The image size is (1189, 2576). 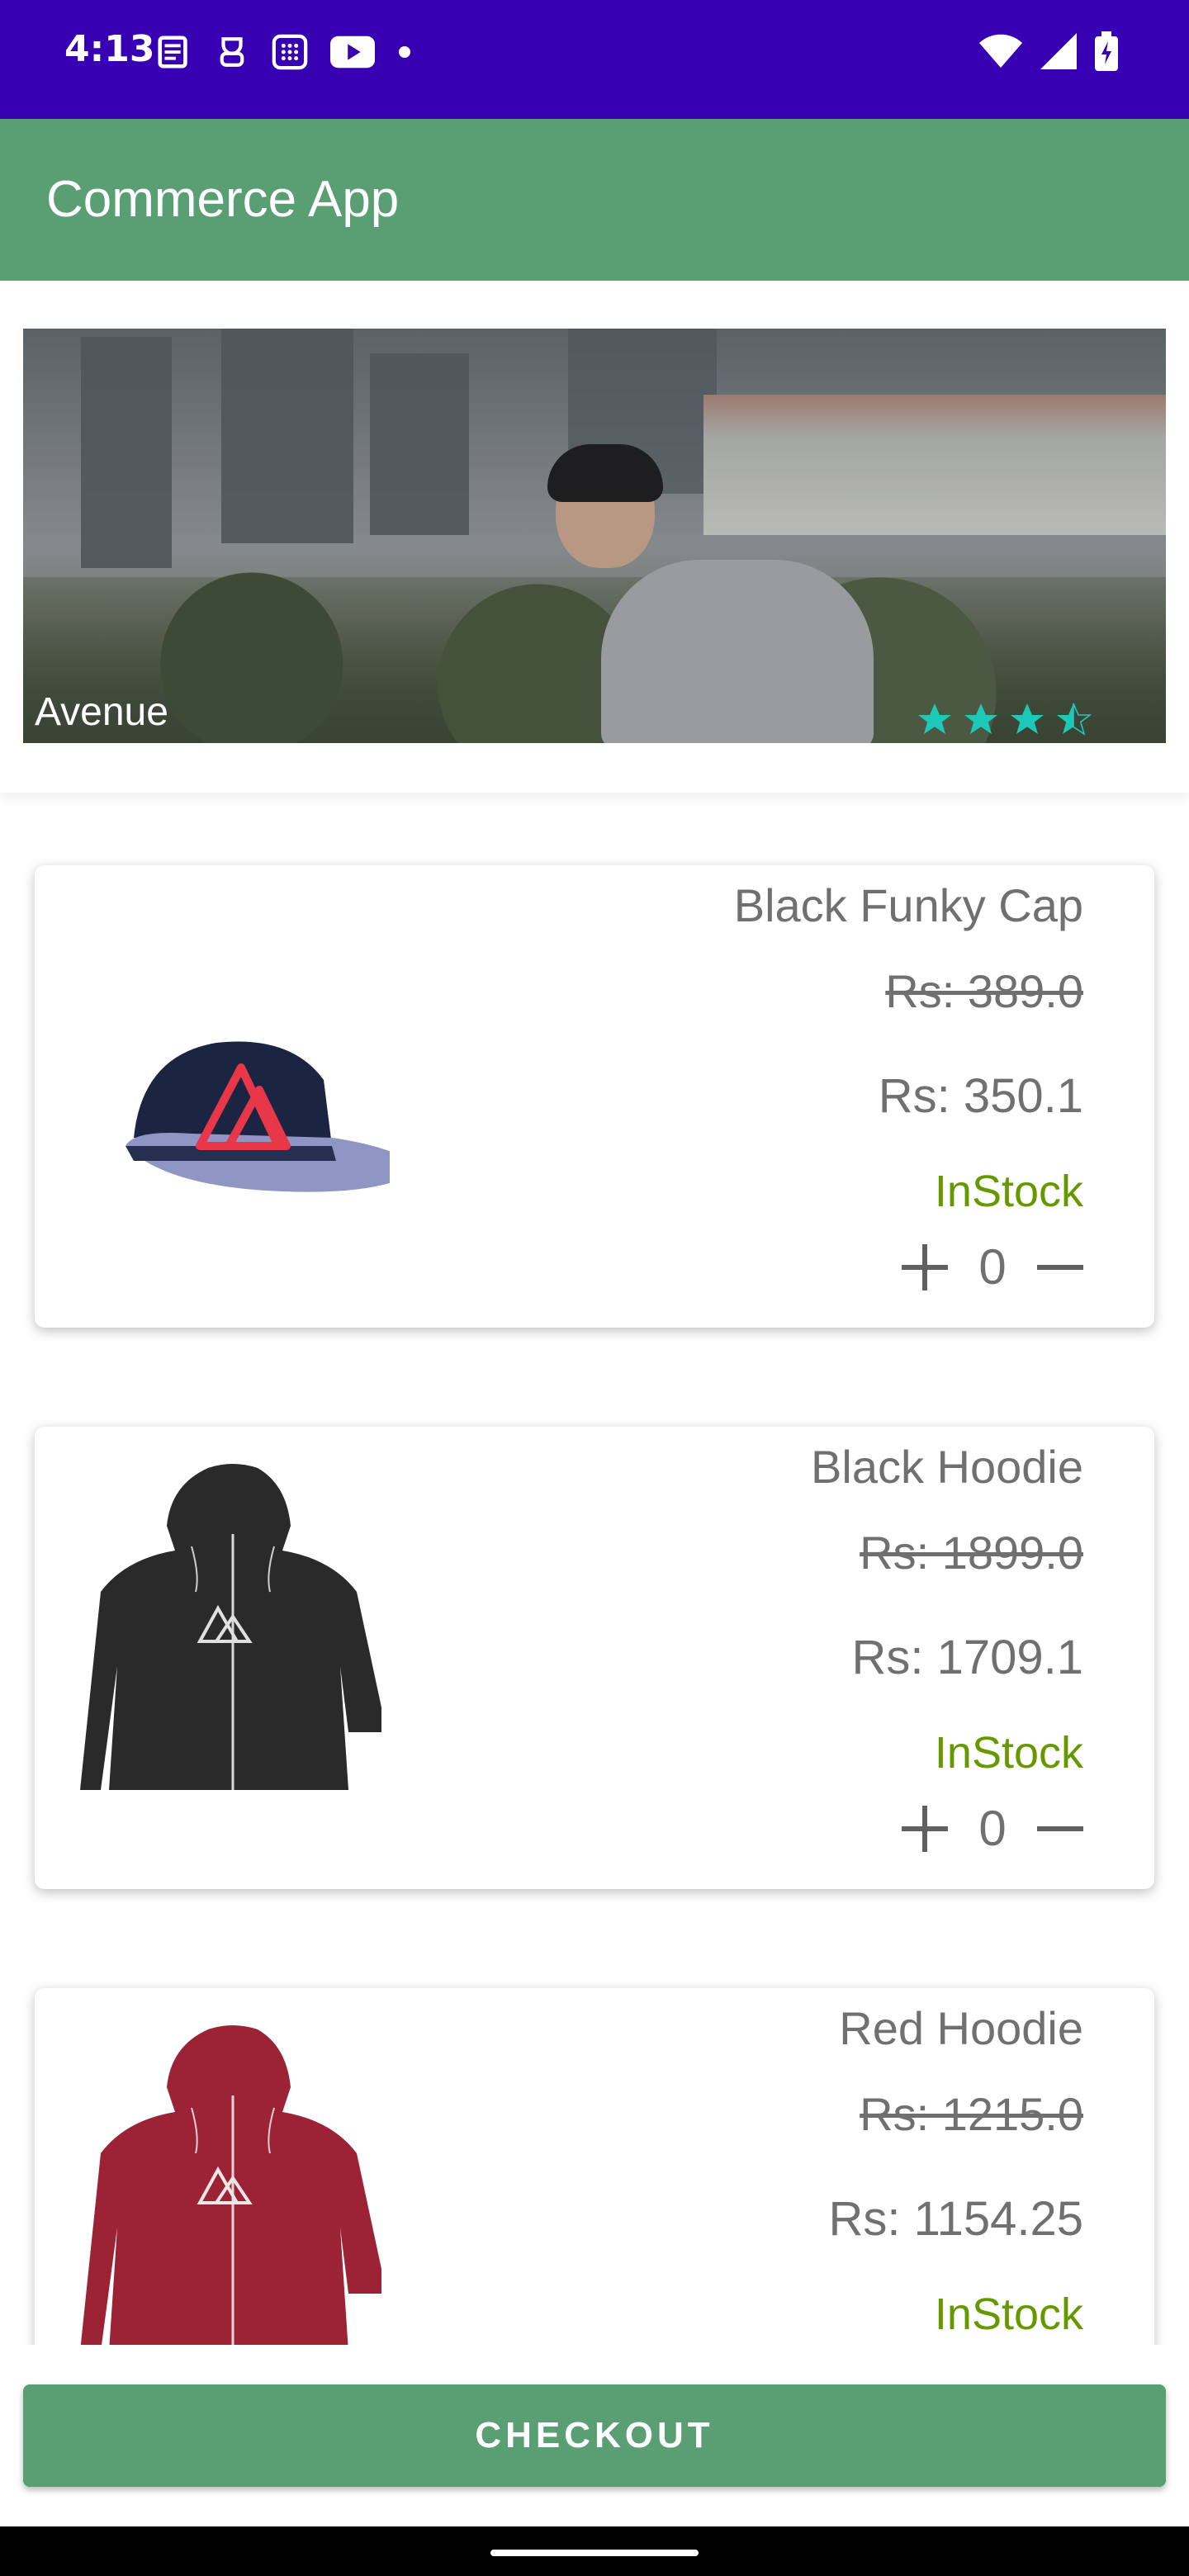 What do you see at coordinates (947, 1467) in the screenshot?
I see `product-name: Black Hoodie` at bounding box center [947, 1467].